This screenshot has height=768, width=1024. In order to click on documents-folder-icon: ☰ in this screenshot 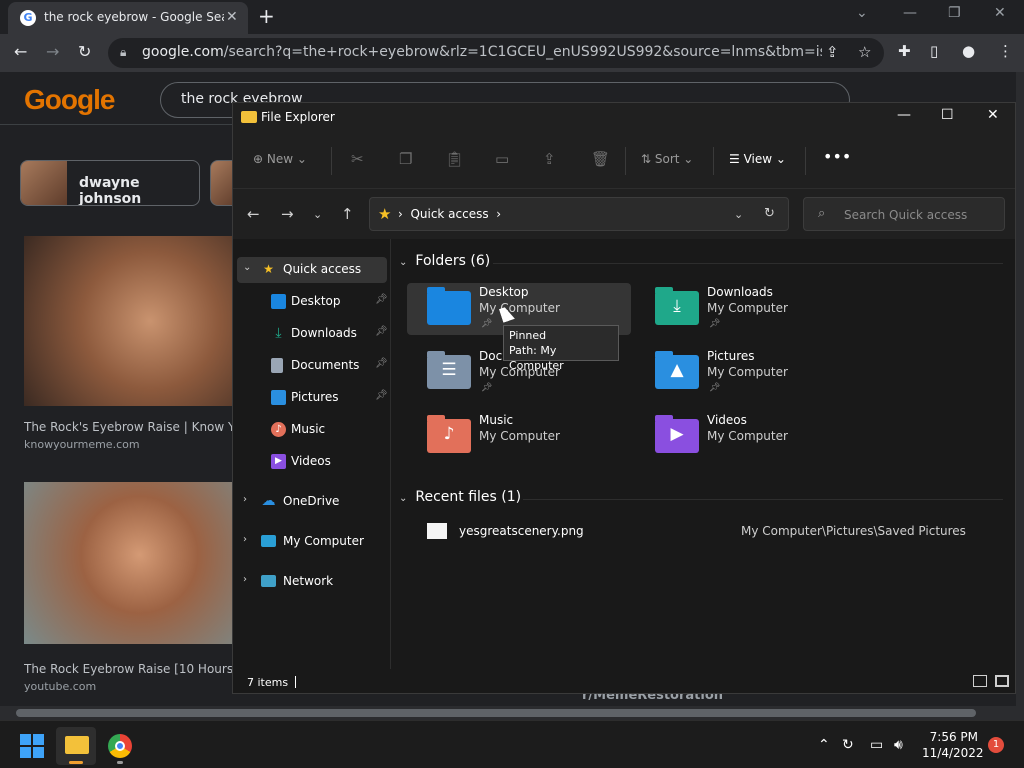, I will do `click(449, 370)`.